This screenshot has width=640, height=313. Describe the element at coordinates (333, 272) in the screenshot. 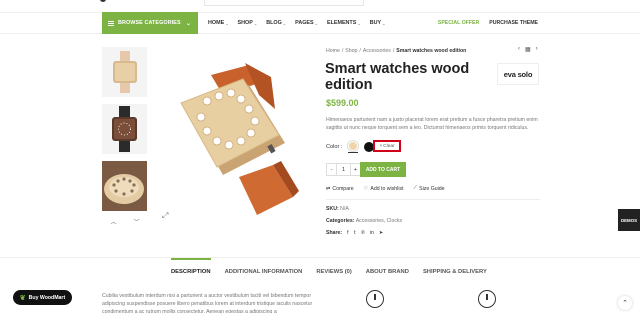

I see `tab-reviews: REVIEWS (0)` at that location.